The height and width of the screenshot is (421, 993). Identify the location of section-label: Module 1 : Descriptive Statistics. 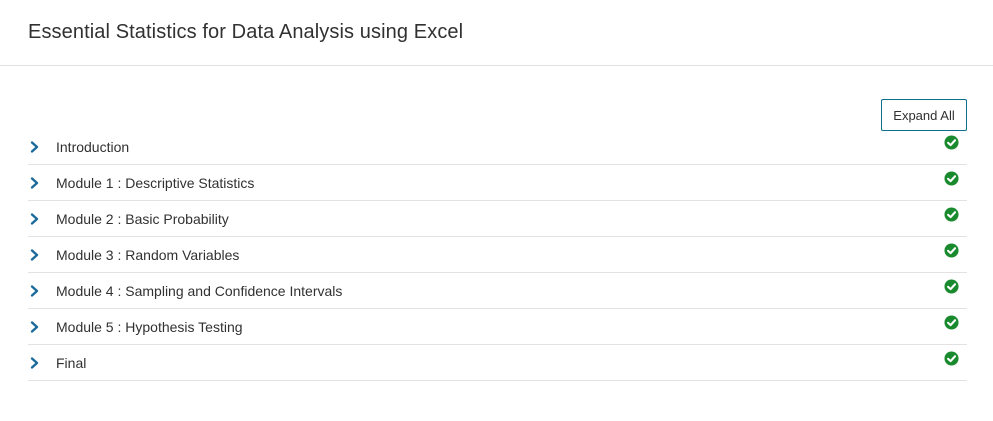
(155, 182).